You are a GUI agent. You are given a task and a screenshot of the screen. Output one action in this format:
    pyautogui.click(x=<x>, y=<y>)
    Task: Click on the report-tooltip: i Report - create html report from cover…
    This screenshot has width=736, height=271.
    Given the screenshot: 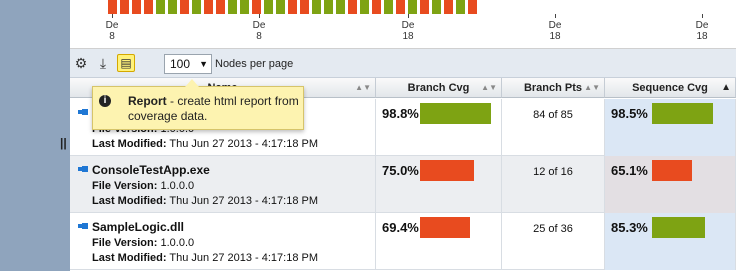 What is the action you would take?
    pyautogui.click(x=198, y=104)
    